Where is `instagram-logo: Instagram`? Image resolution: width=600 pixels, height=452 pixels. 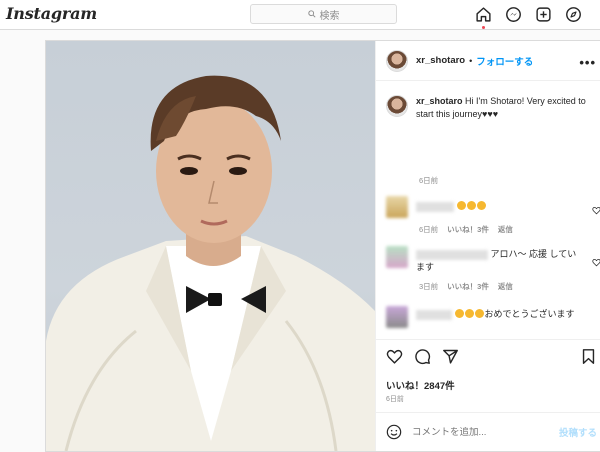 instagram-logo: Instagram is located at coordinates (51, 13).